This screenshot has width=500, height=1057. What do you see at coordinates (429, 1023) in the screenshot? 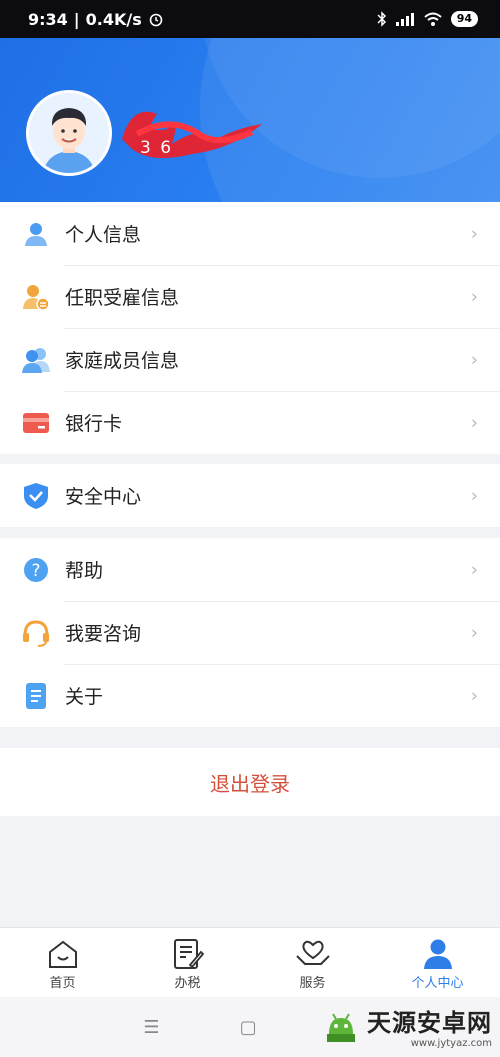
I see `watermark-title: 天源安卓网` at bounding box center [429, 1023].